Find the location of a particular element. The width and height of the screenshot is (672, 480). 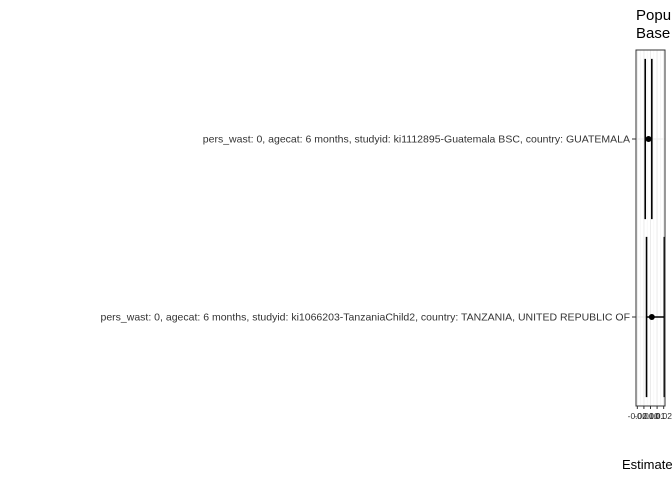

grid is located at coordinates (650, 228).